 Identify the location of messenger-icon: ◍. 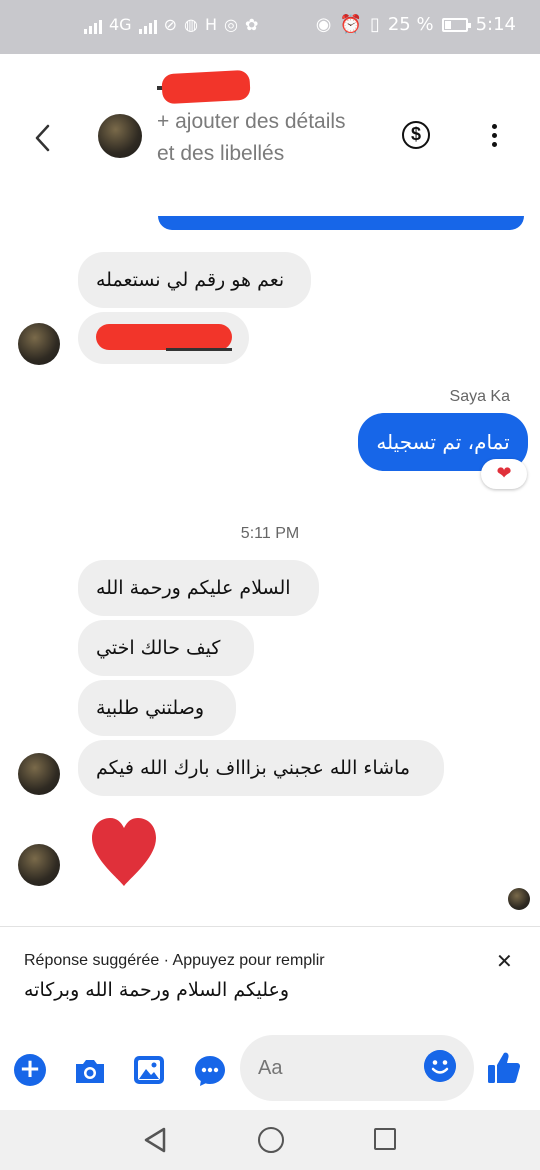
(190, 24).